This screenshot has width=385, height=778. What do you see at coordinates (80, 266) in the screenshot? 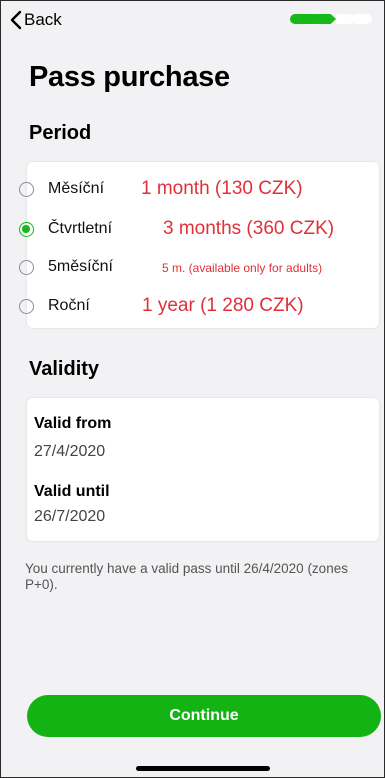
I see `period-option-name: 5měsíční` at bounding box center [80, 266].